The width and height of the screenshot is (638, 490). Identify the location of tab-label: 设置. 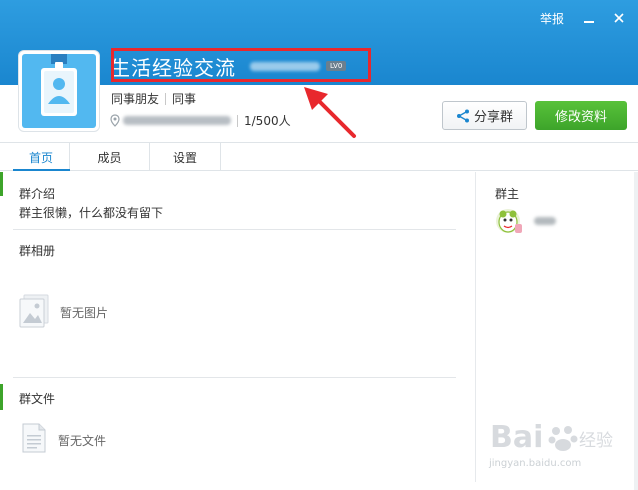
(184, 157).